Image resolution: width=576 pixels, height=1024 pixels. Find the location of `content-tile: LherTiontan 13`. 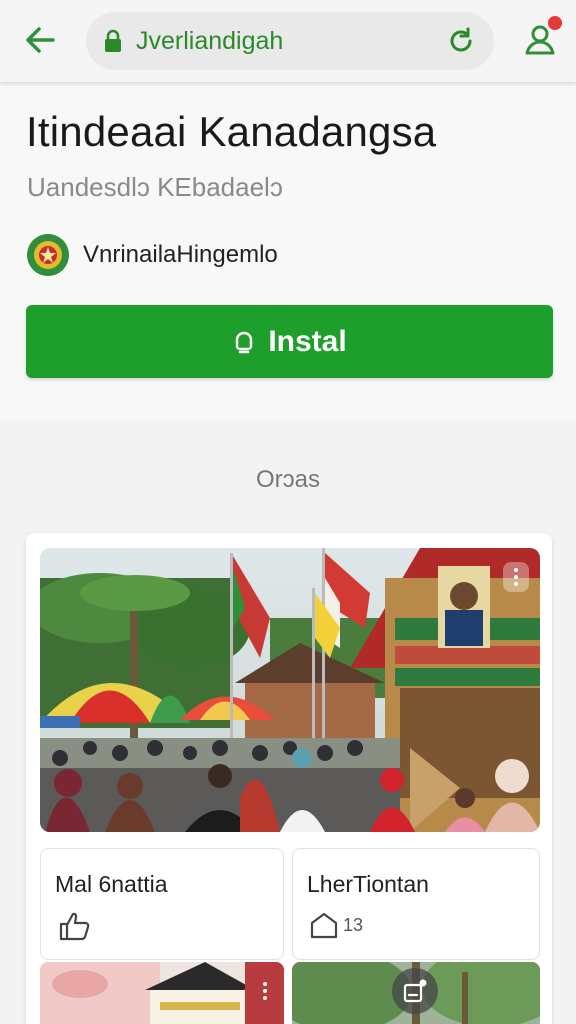

content-tile: LherTiontan 13 is located at coordinates (416, 904).